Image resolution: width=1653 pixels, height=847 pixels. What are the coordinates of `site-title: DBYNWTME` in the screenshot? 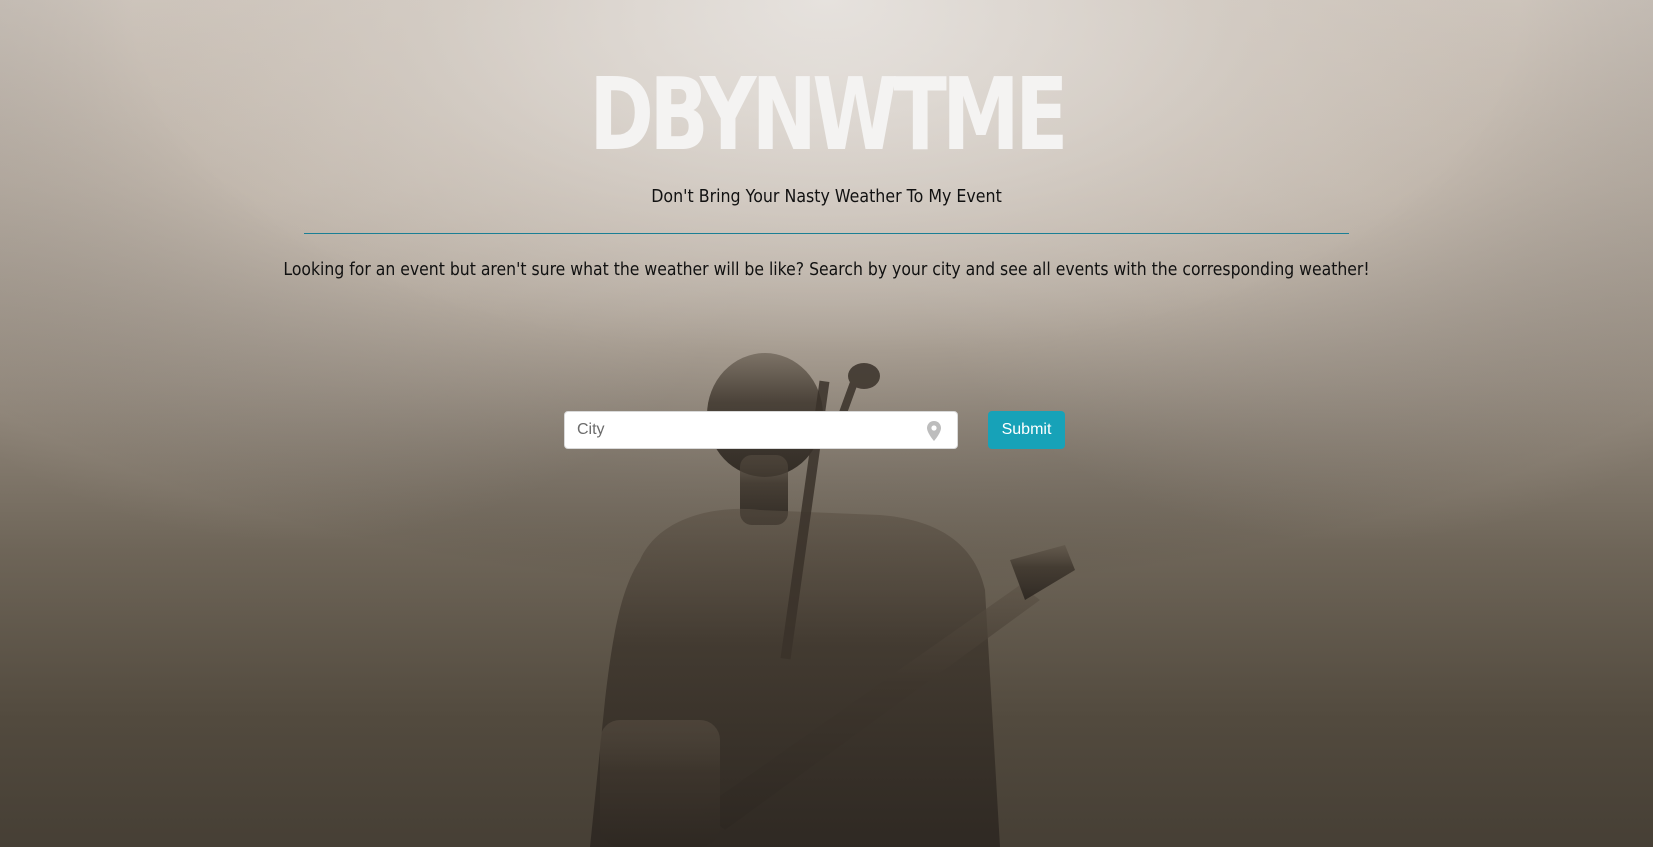 It's located at (828, 114).